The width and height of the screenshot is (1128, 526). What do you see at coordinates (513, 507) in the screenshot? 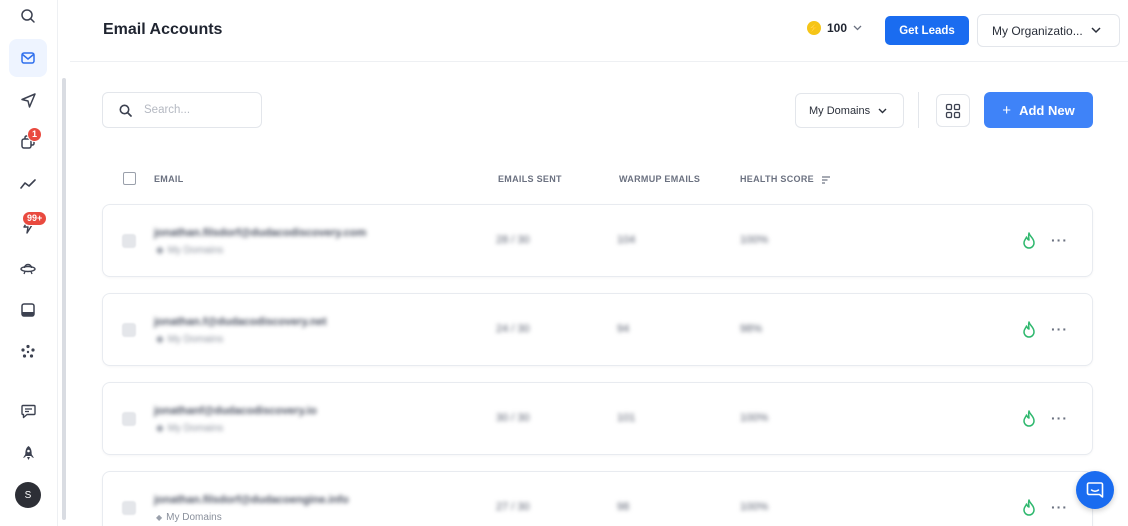
I see `emails-sent-value: 27 / 30` at bounding box center [513, 507].